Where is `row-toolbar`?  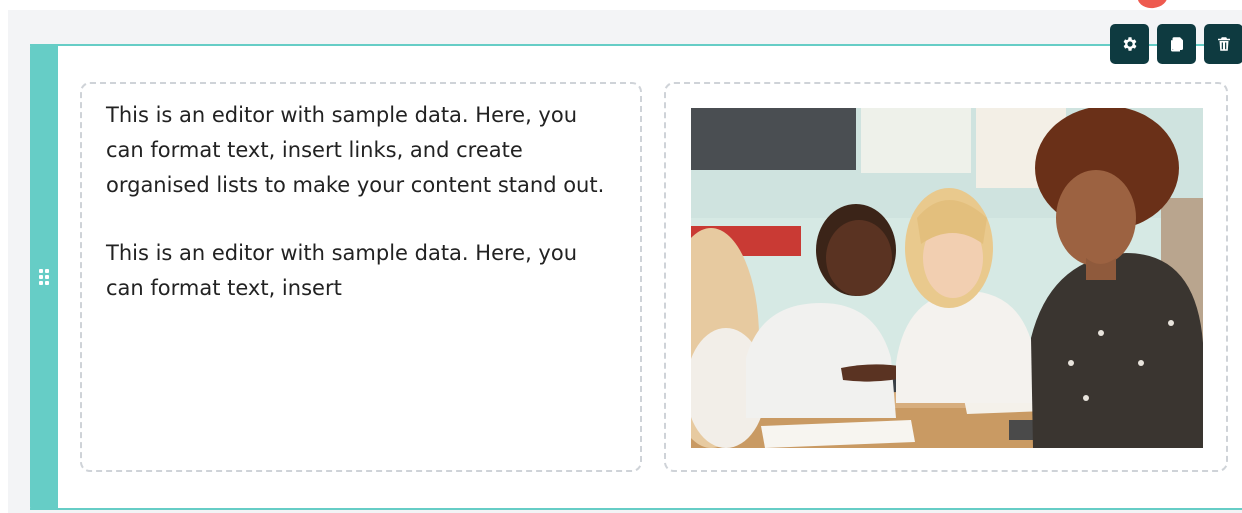 row-toolbar is located at coordinates (1176, 44).